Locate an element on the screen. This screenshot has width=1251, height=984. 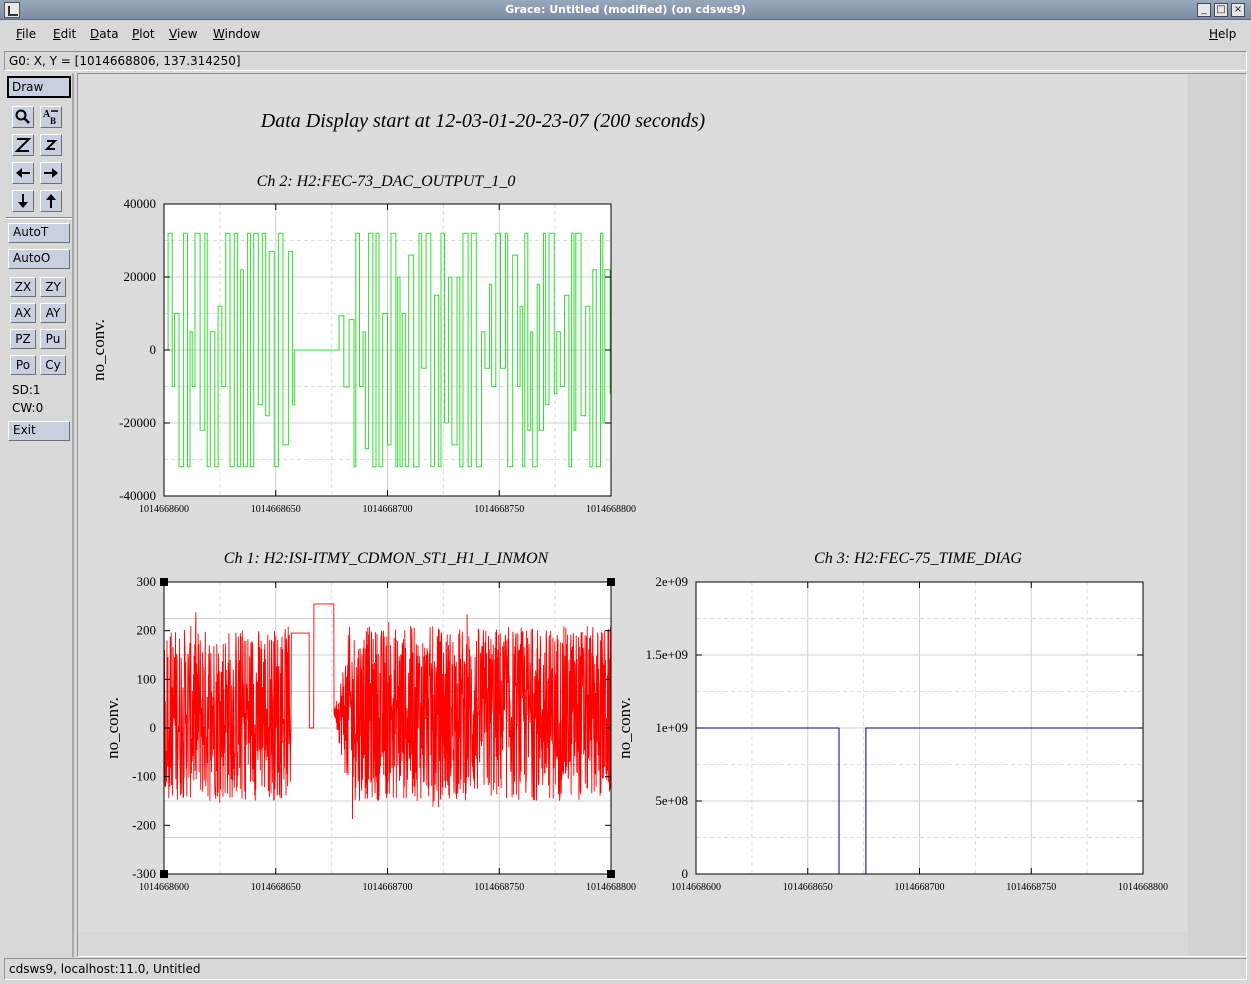
zoom-in-button is located at coordinates (23, 145).